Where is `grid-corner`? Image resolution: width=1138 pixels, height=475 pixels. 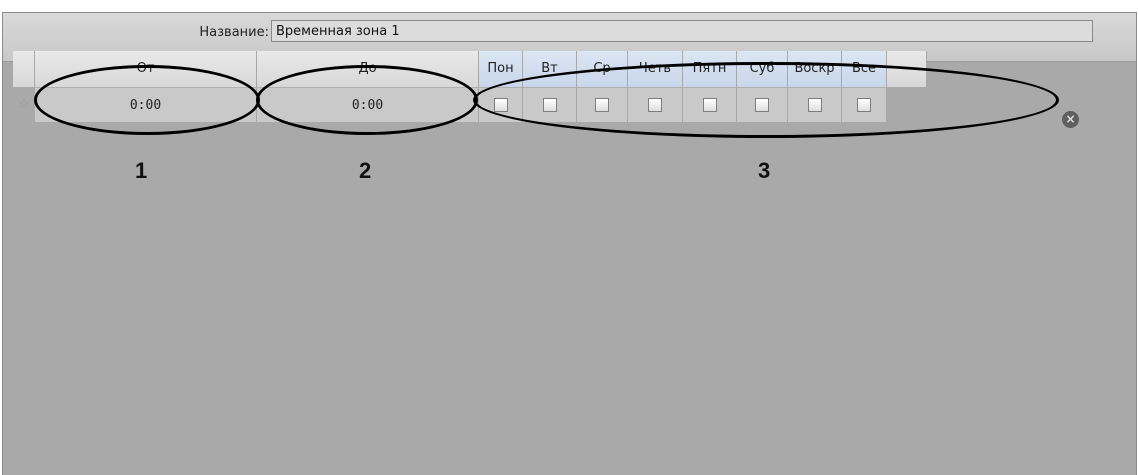 grid-corner is located at coordinates (24, 69).